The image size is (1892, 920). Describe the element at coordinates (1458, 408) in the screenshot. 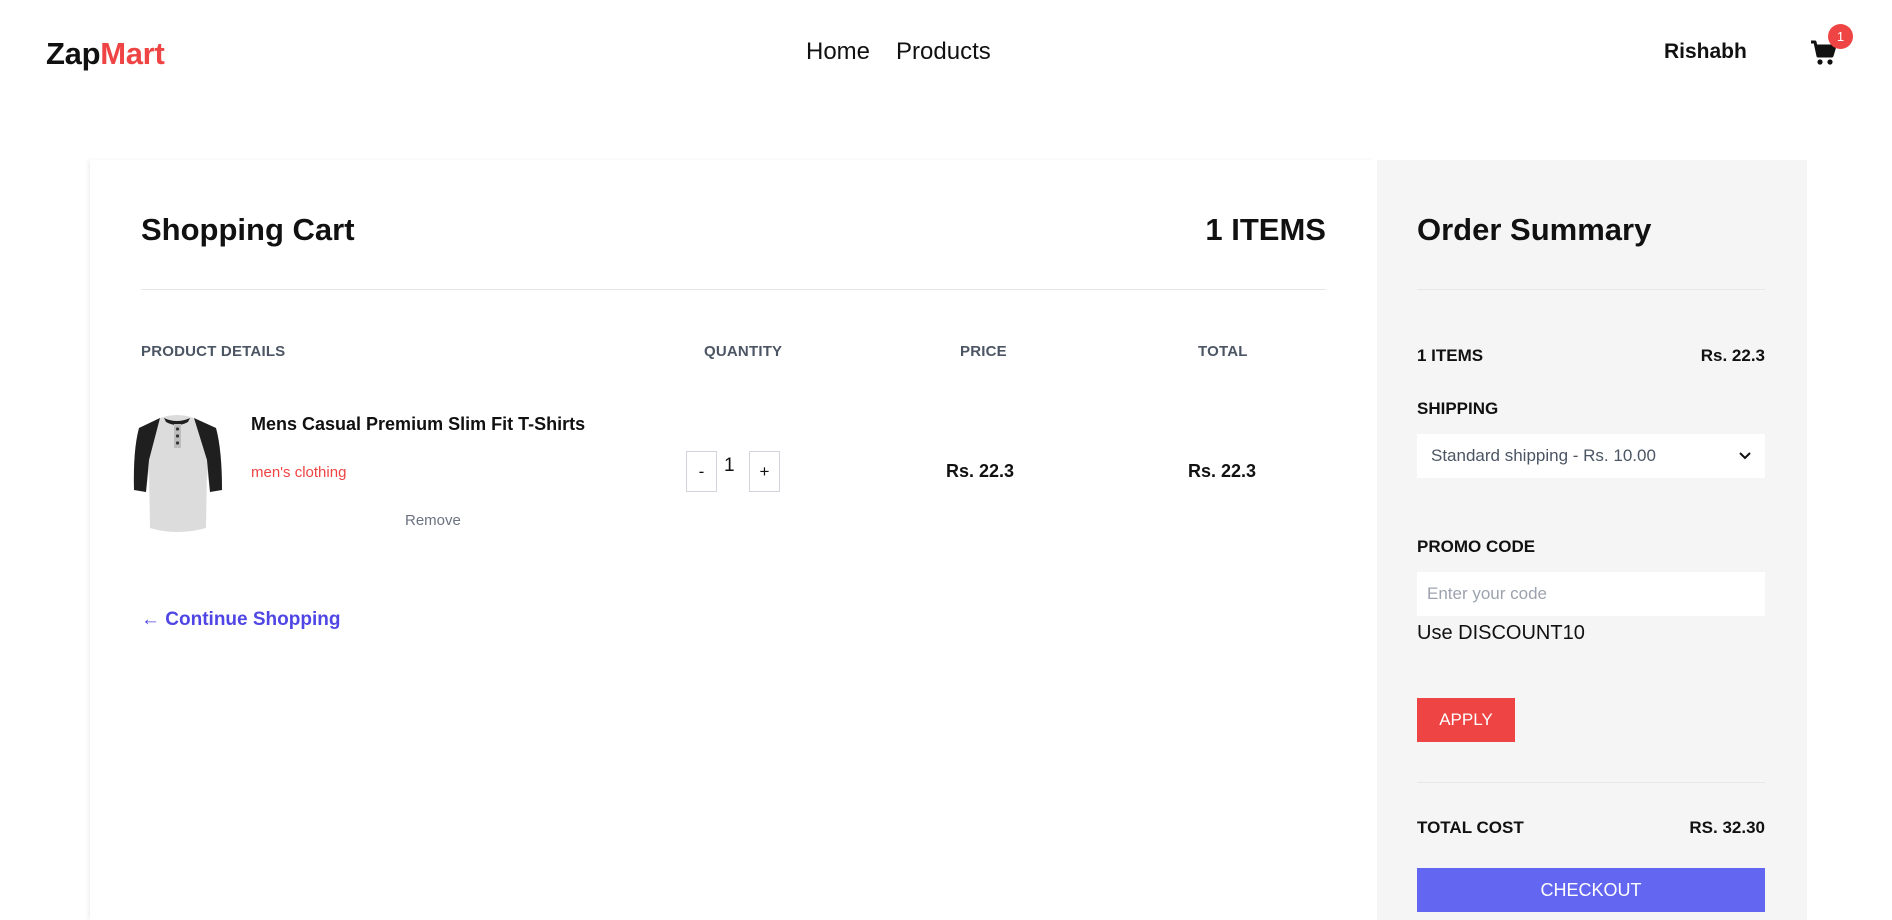

I see `shipping-label: SHIPPING` at that location.